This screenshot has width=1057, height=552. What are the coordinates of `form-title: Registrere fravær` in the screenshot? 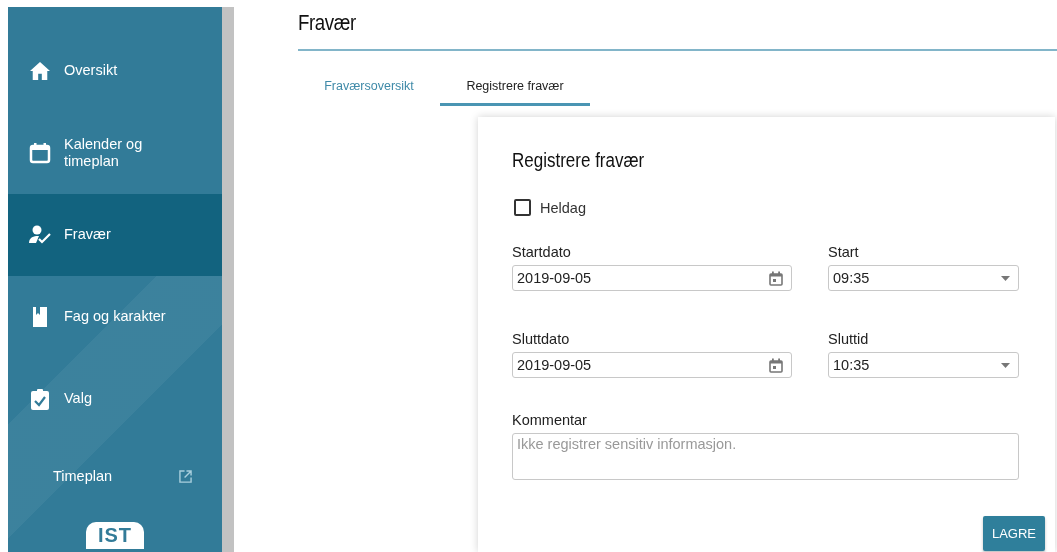 It's located at (579, 160).